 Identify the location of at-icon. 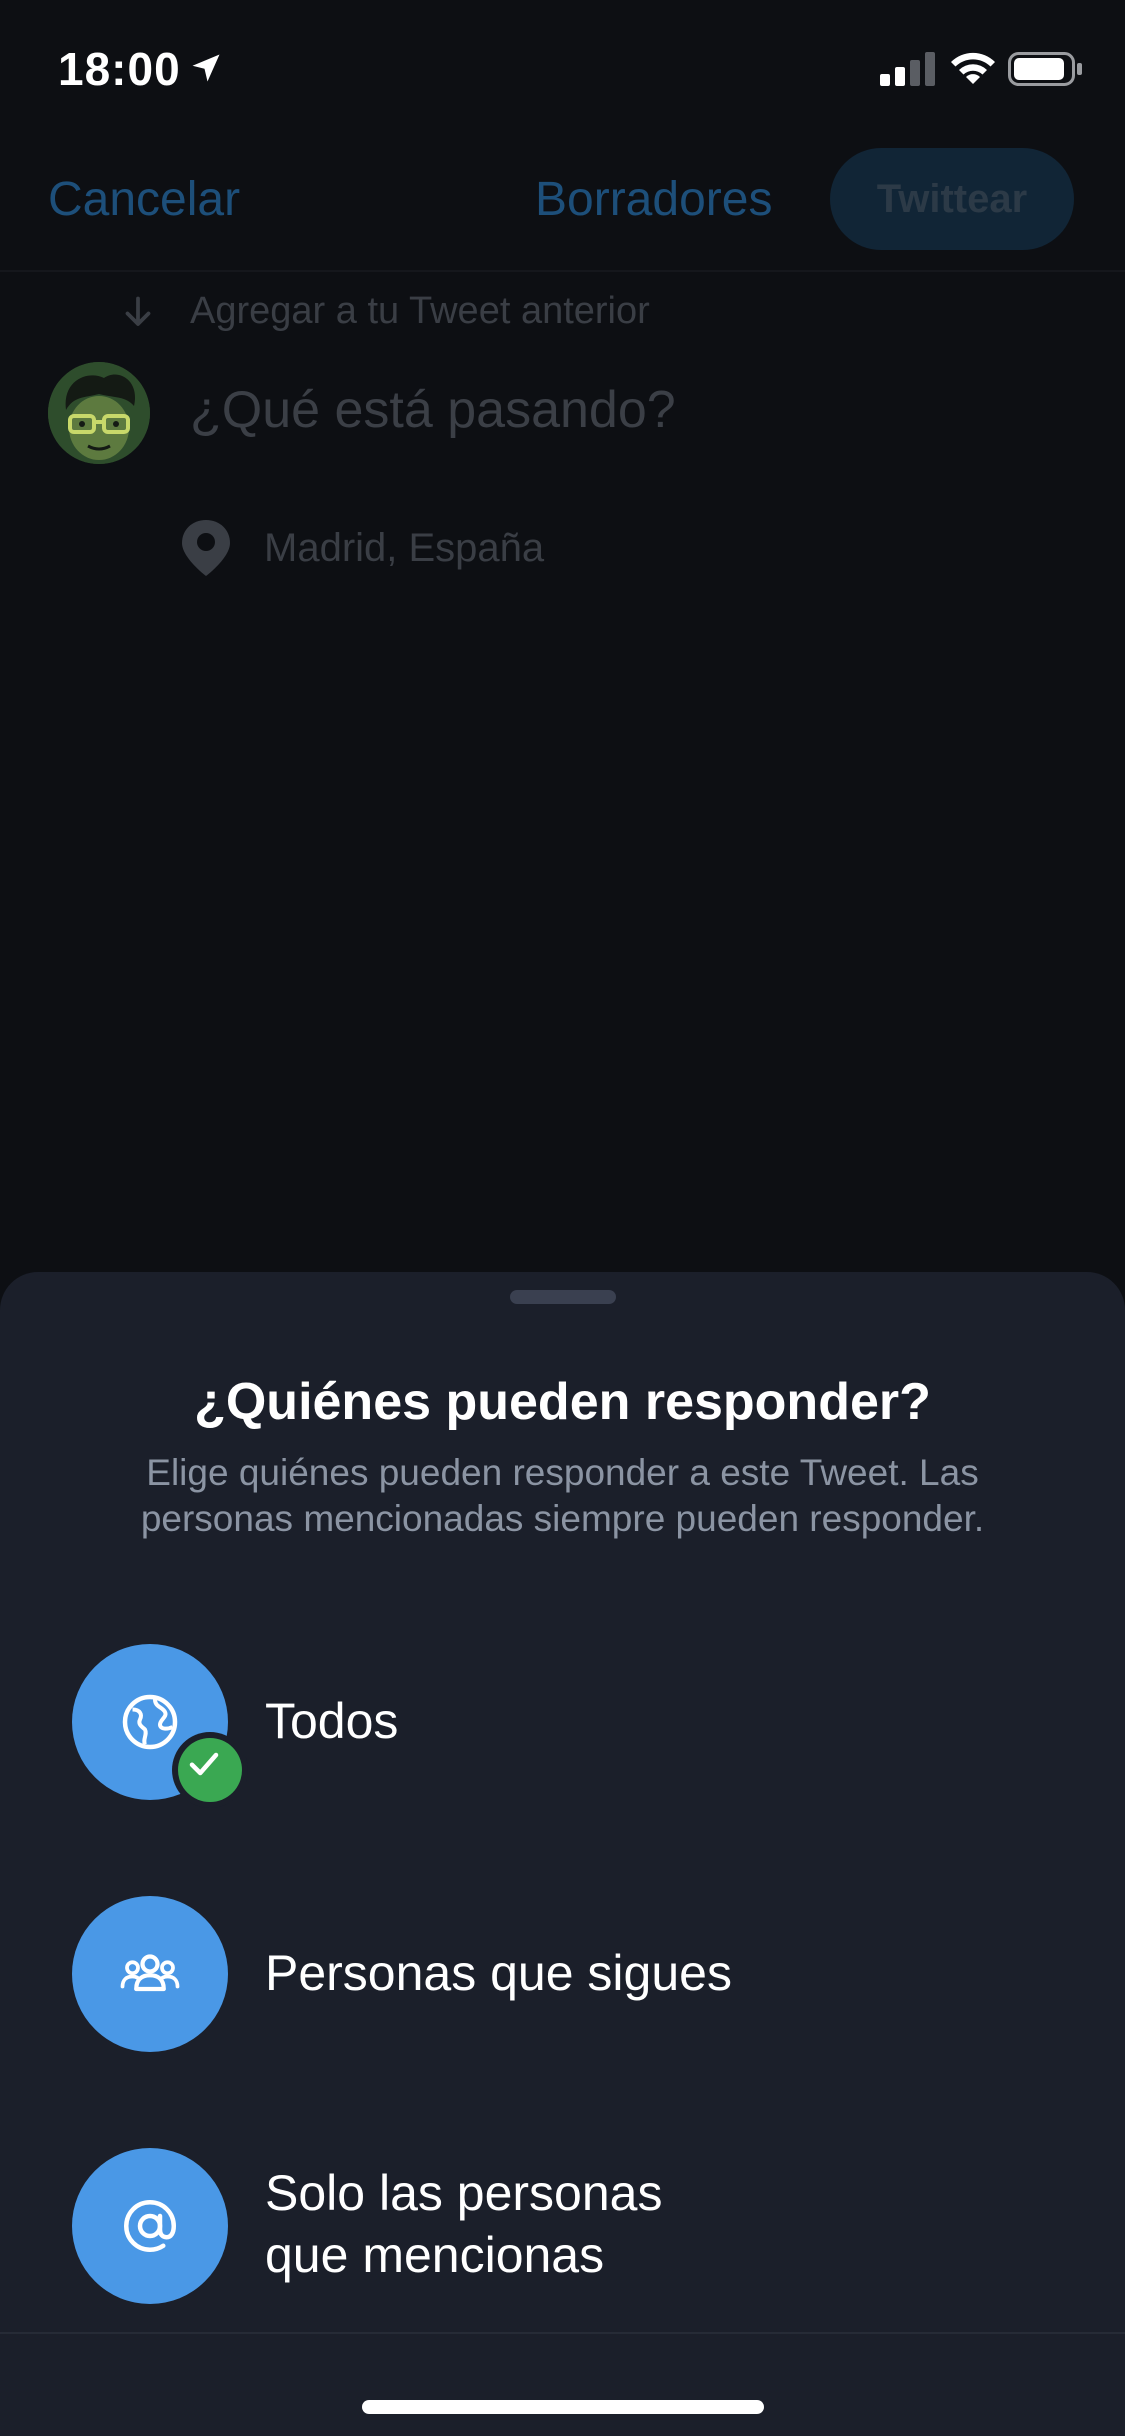
(150, 2226).